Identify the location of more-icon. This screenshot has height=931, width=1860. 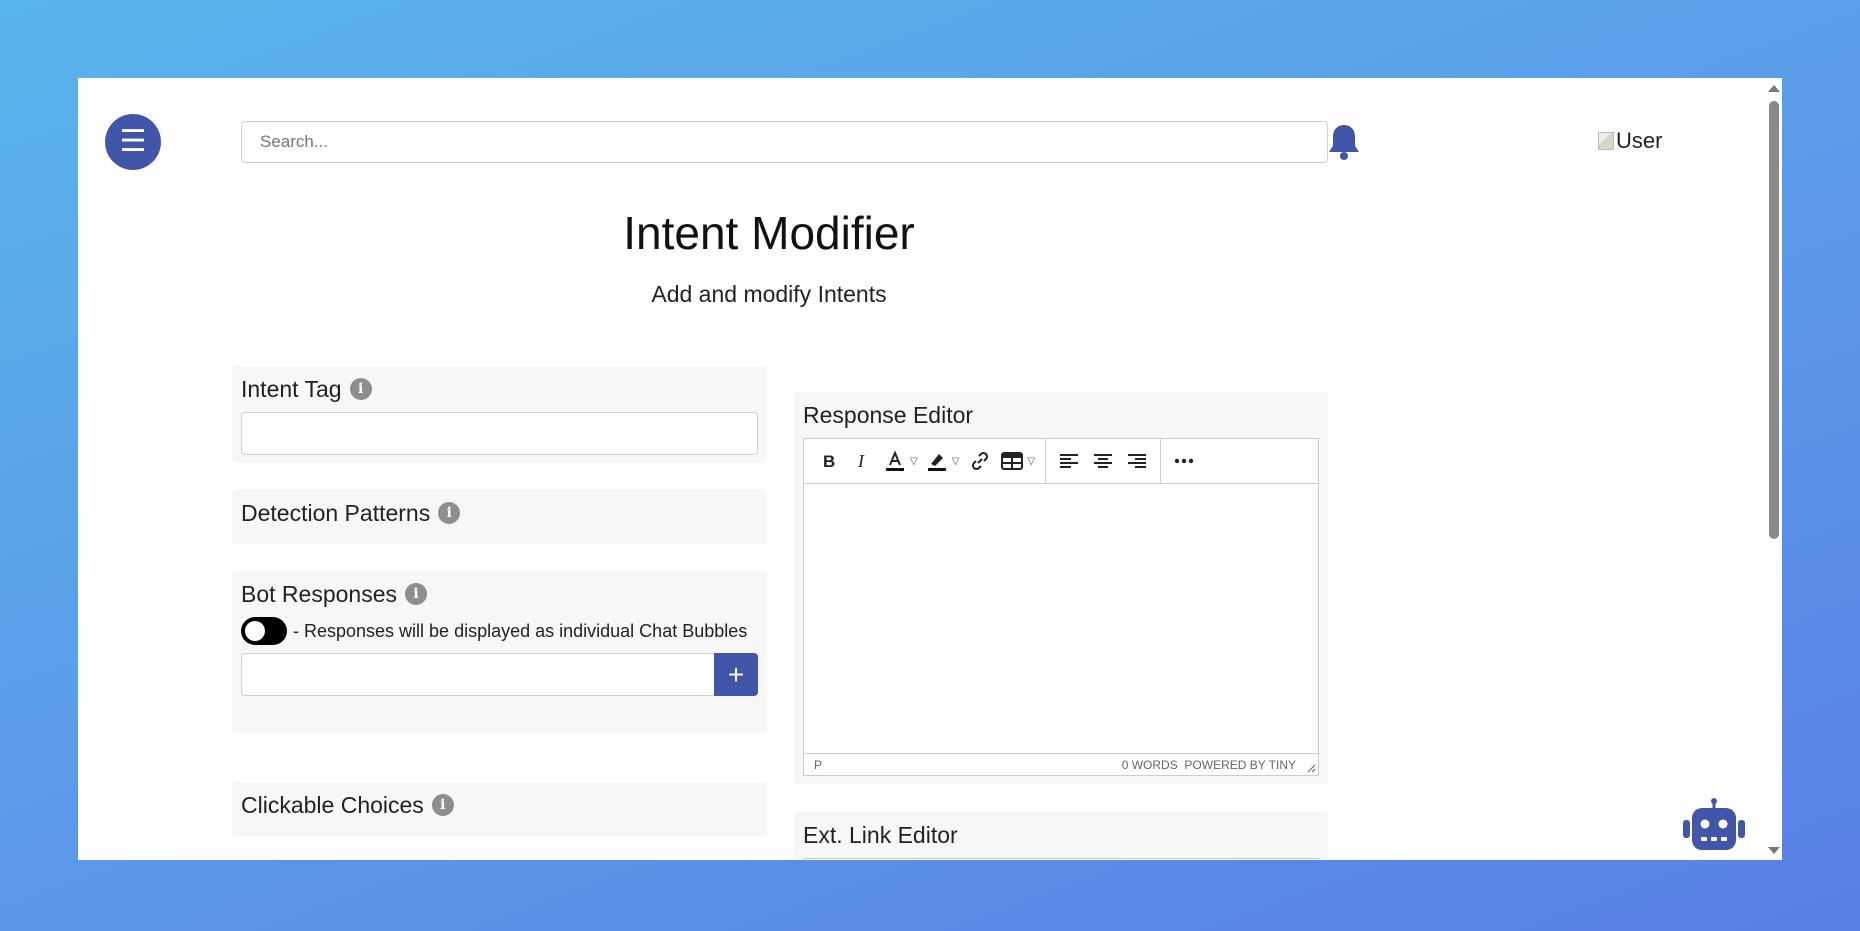
(1184, 461).